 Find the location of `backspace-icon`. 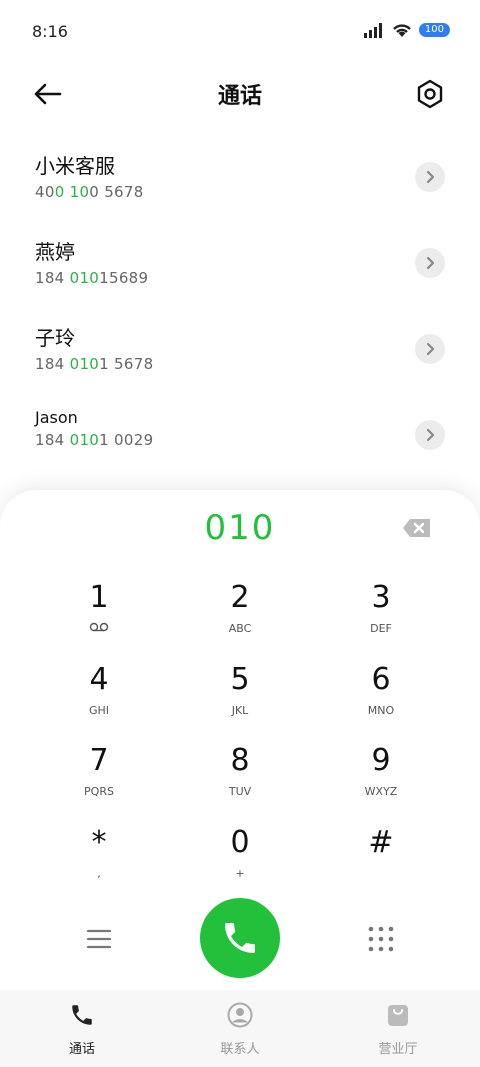

backspace-icon is located at coordinates (416, 528).